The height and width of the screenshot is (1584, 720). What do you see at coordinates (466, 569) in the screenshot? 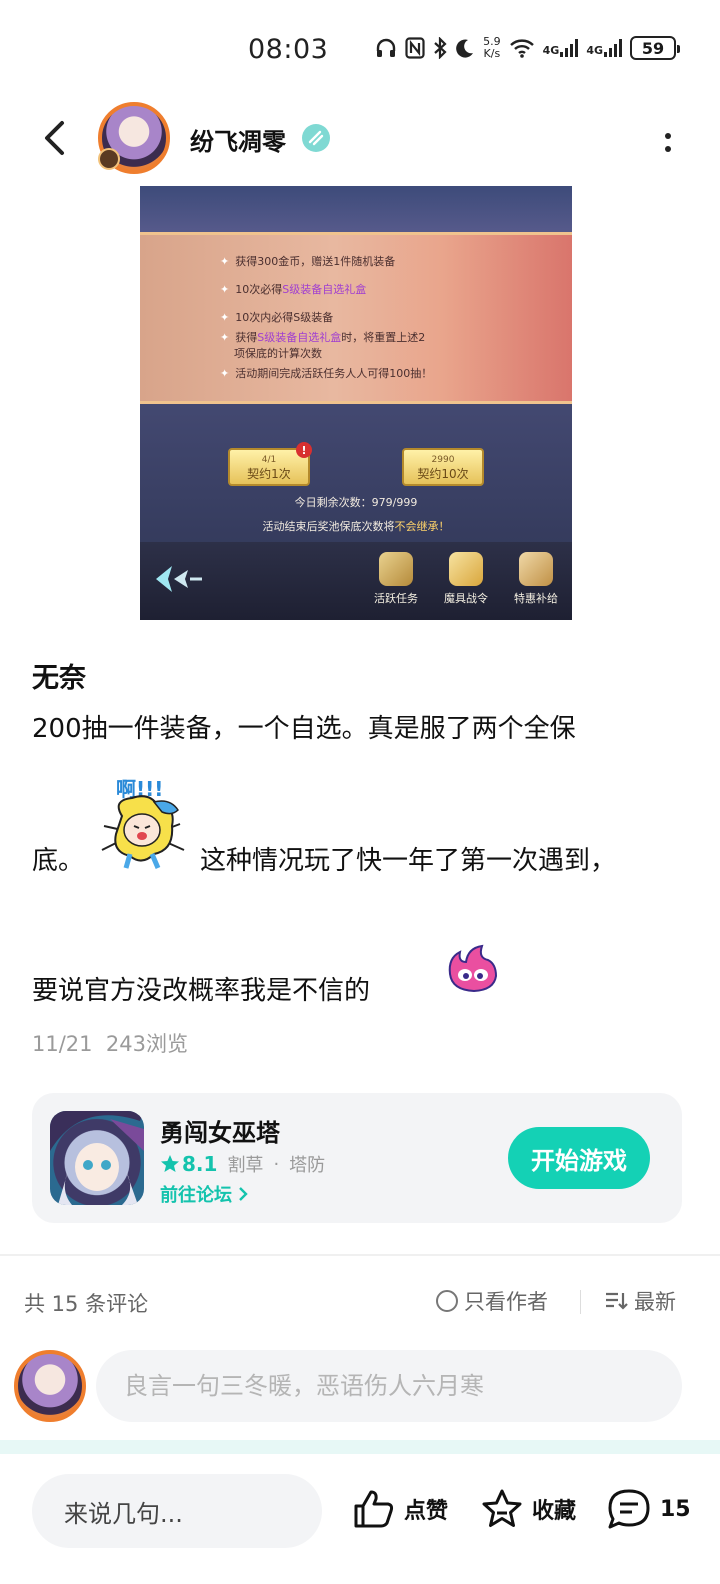
I see `crystal-icon` at bounding box center [466, 569].